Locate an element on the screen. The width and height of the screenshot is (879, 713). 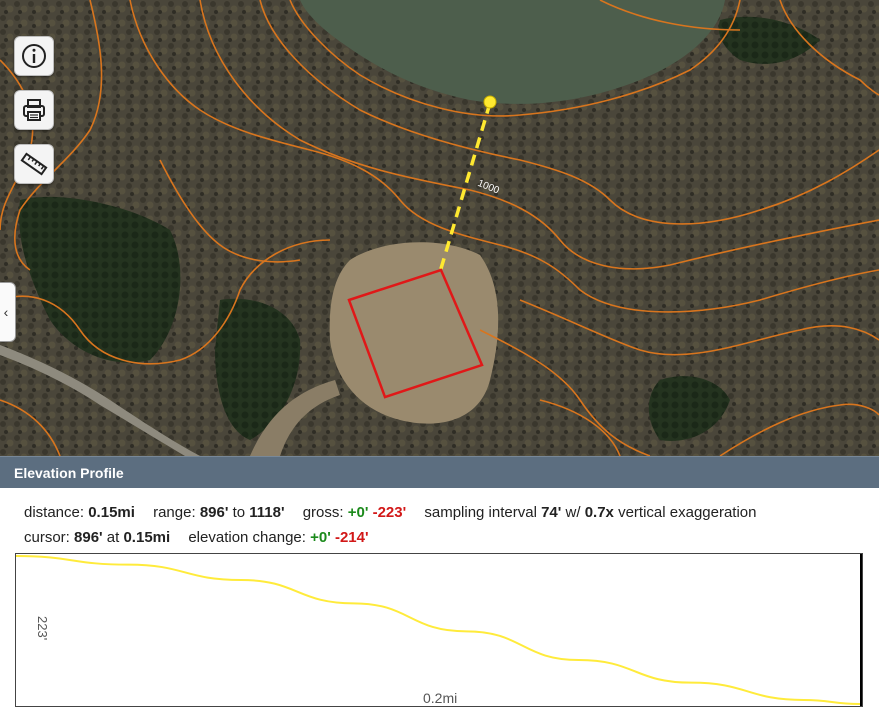
collapse-panel-tab: ‹ is located at coordinates (8, 312).